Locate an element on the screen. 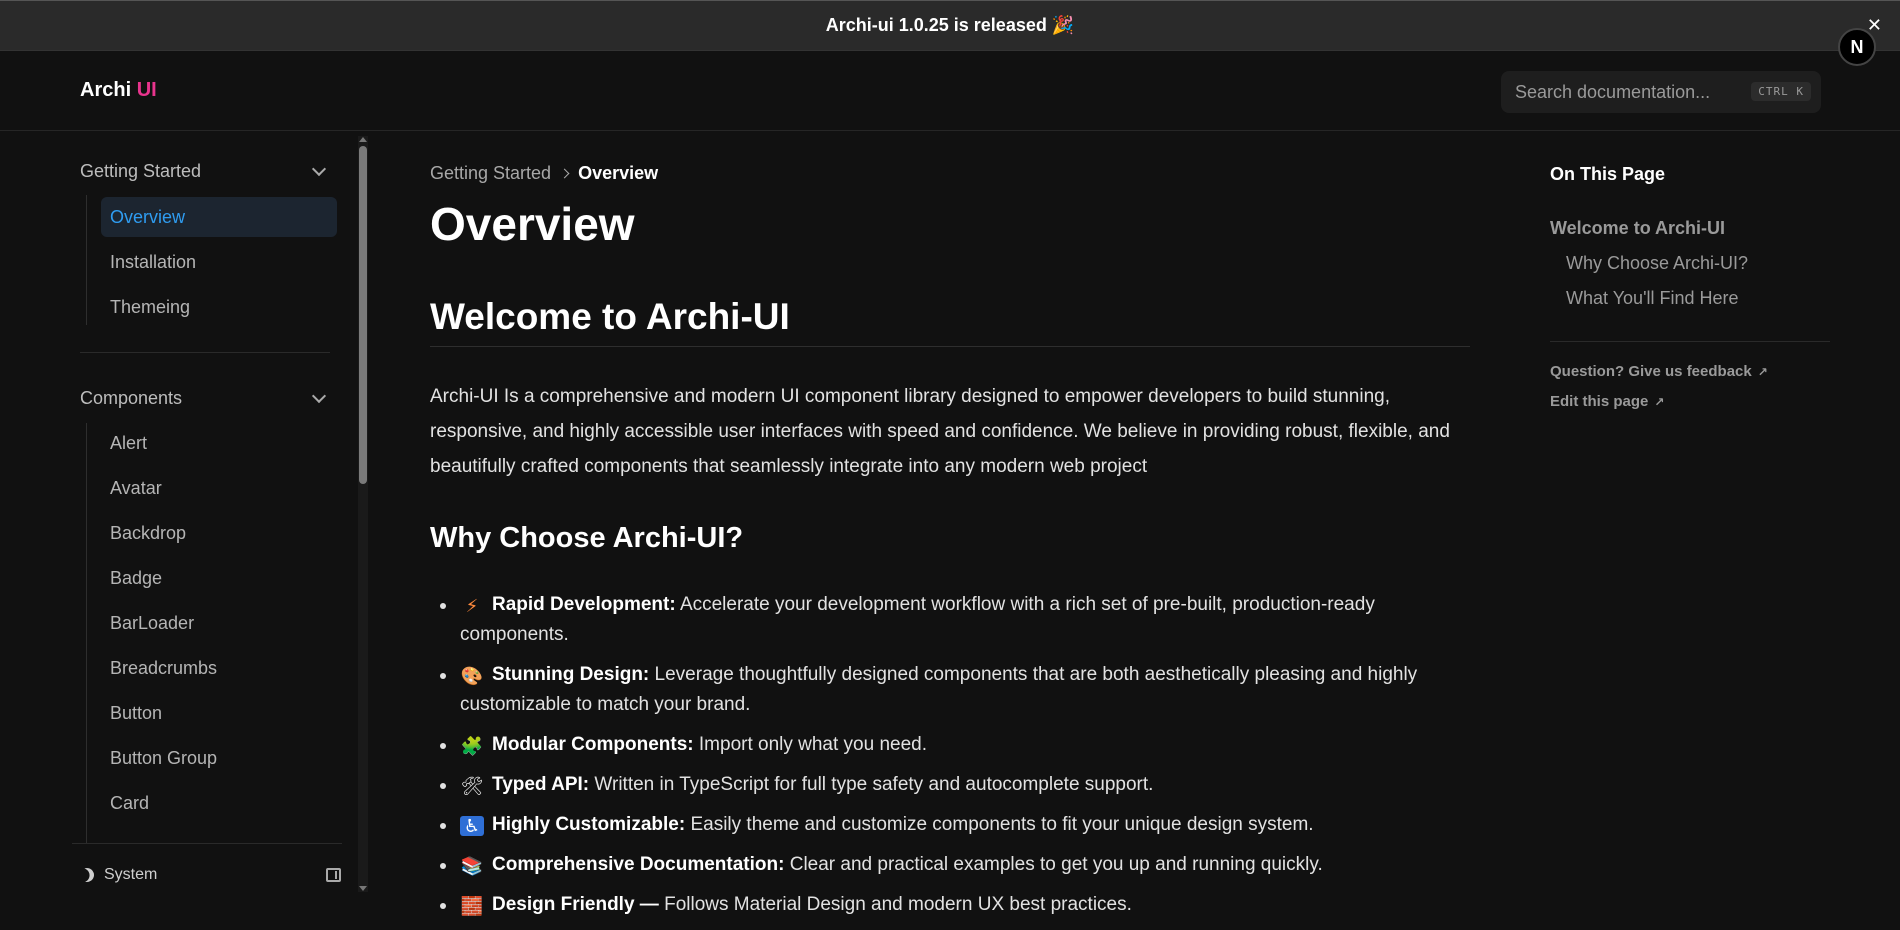 The height and width of the screenshot is (930, 1900). why-heading: Why Choose Archi-UI? is located at coordinates (587, 538).